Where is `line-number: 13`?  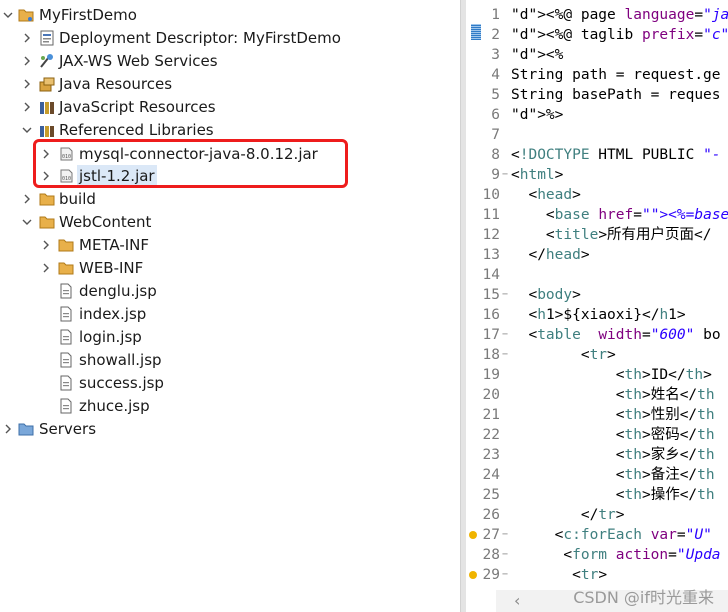 line-number: 13 is located at coordinates (491, 255).